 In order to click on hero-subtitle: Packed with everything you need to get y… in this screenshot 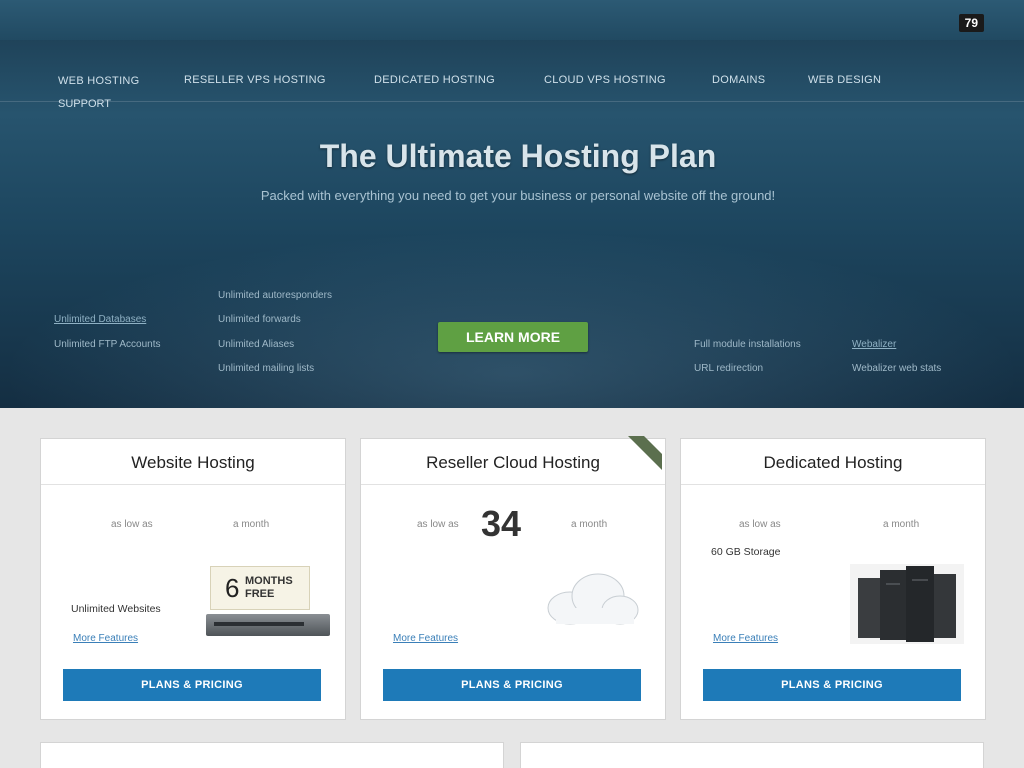, I will do `click(518, 195)`.